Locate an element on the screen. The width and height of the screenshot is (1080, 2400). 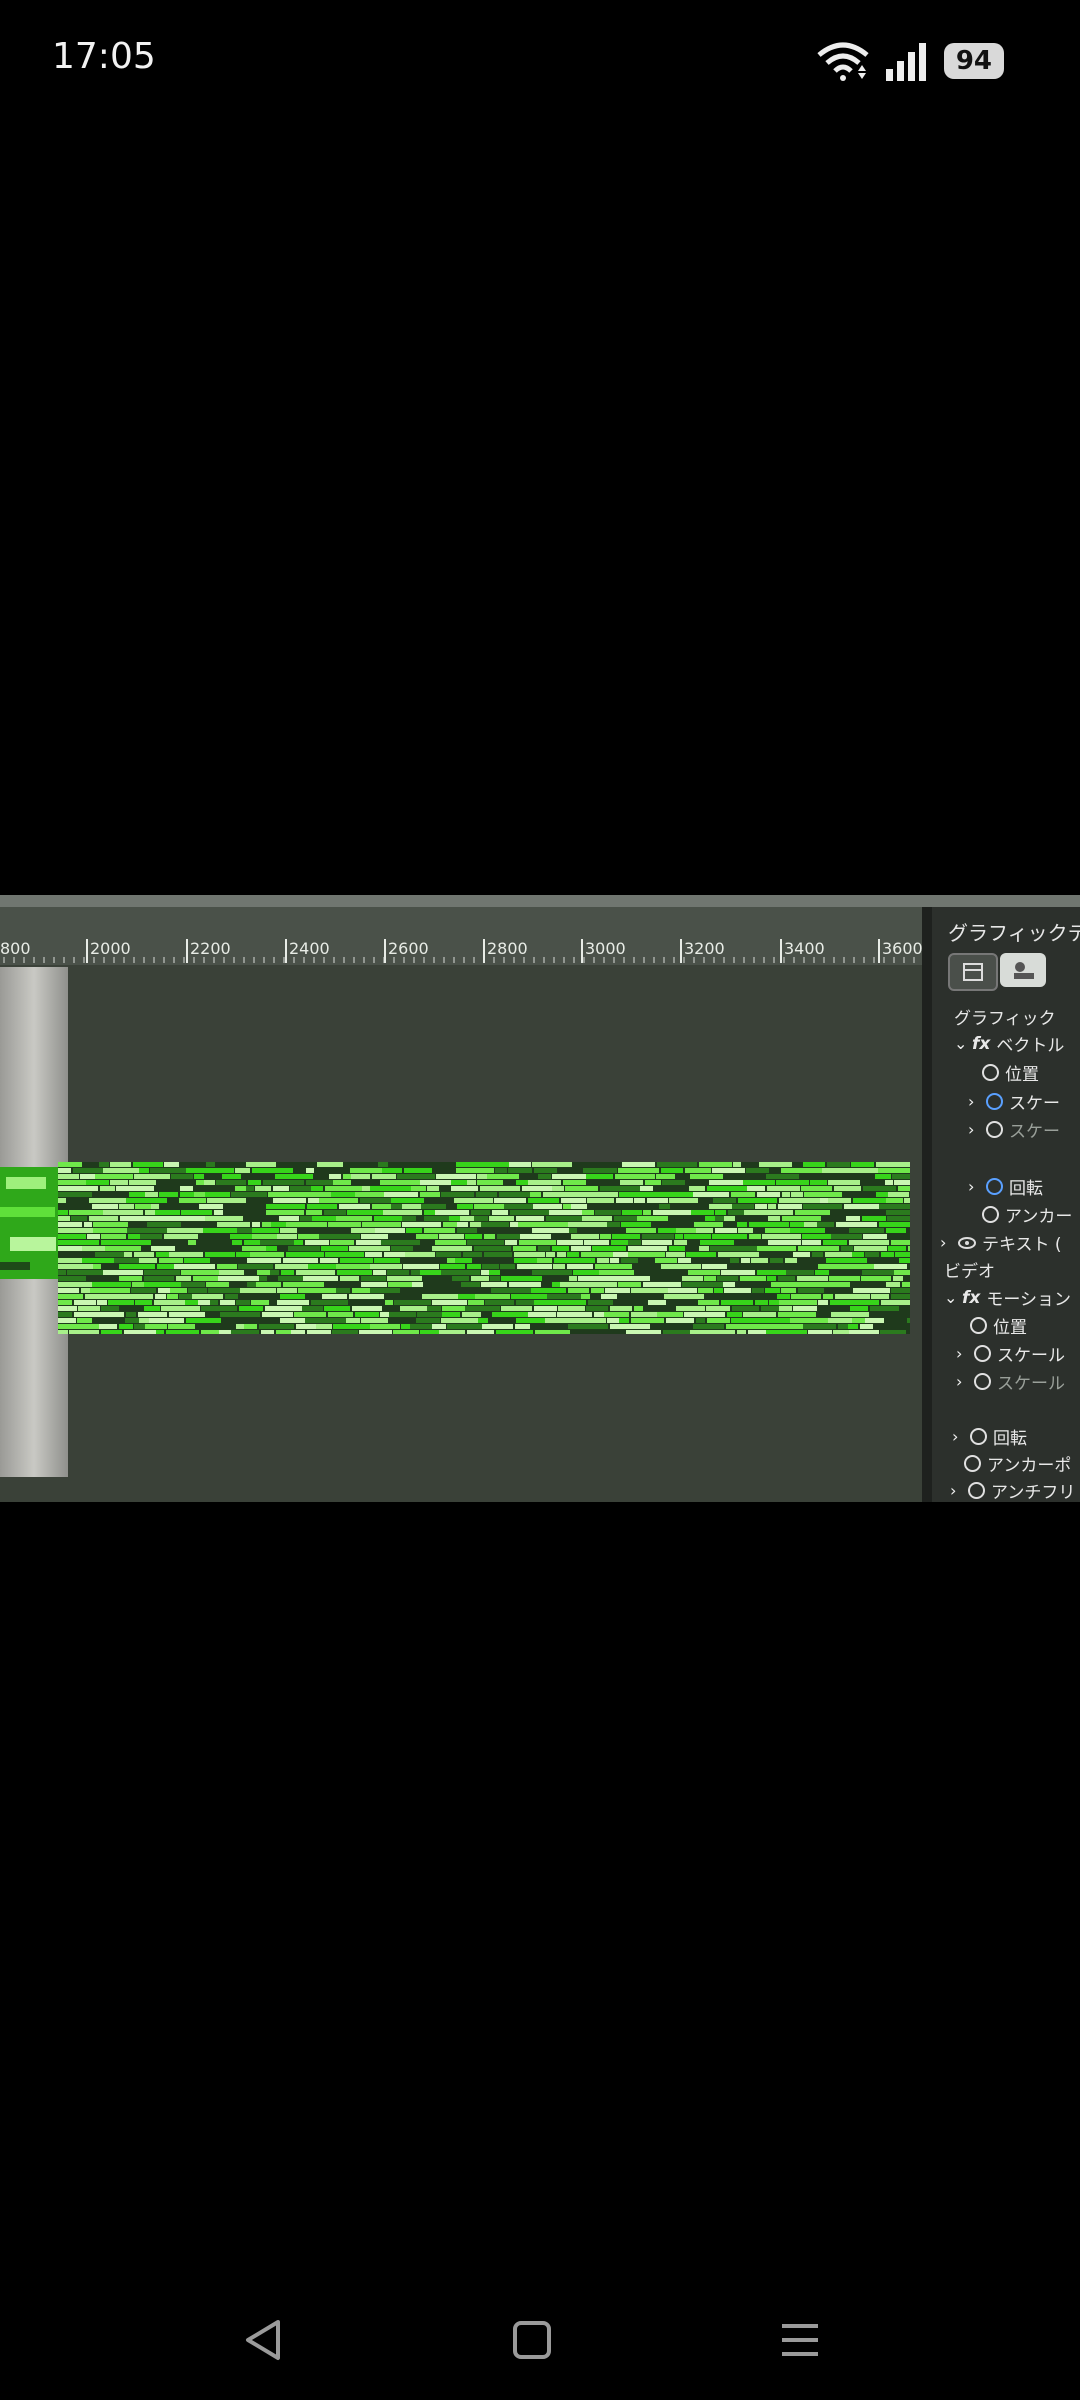
text-layer: › テキスト ( is located at coordinates (1001, 1242).